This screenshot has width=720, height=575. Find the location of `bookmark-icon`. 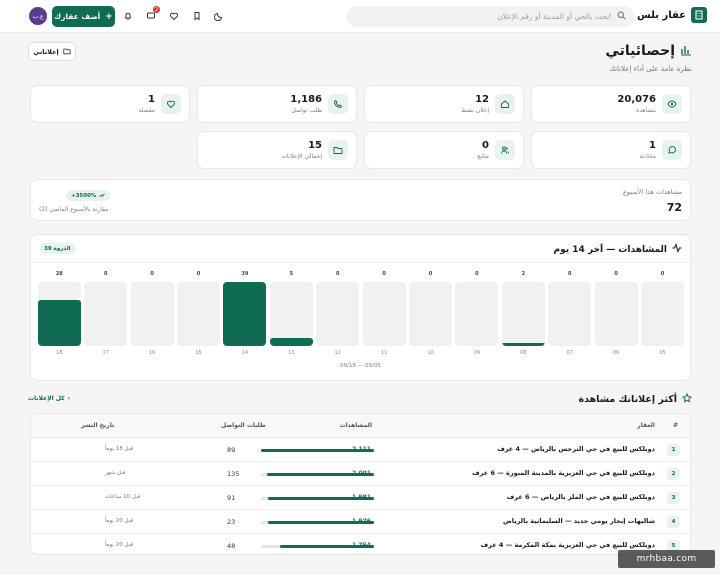

bookmark-icon is located at coordinates (197, 16).